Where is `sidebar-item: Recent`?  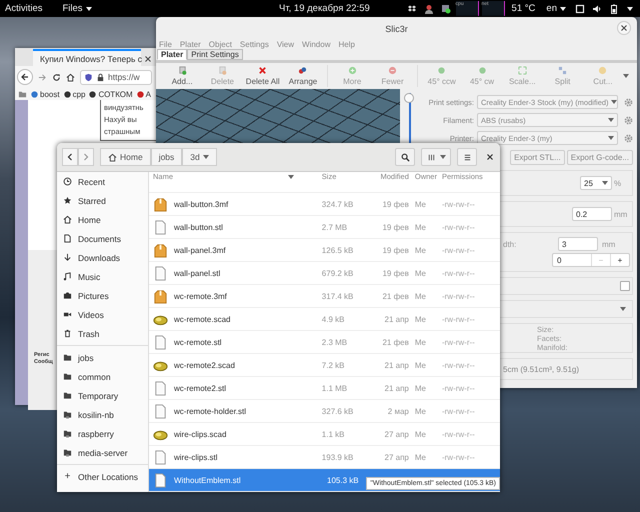 sidebar-item: Recent is located at coordinates (102, 181).